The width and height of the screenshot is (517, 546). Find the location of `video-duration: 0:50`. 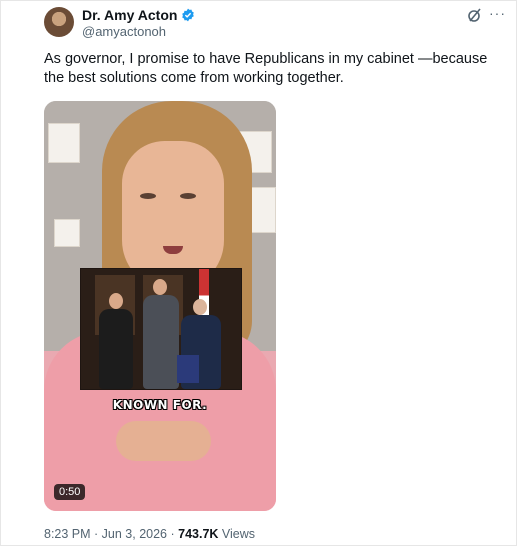

video-duration: 0:50 is located at coordinates (70, 492).